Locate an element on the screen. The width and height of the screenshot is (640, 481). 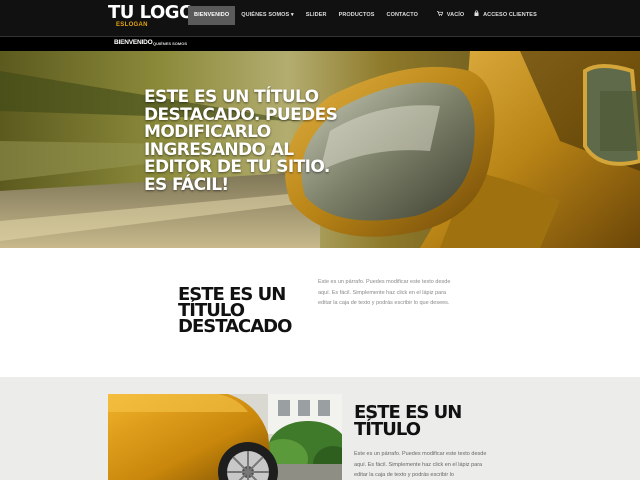
lock-icon is located at coordinates (477, 14).